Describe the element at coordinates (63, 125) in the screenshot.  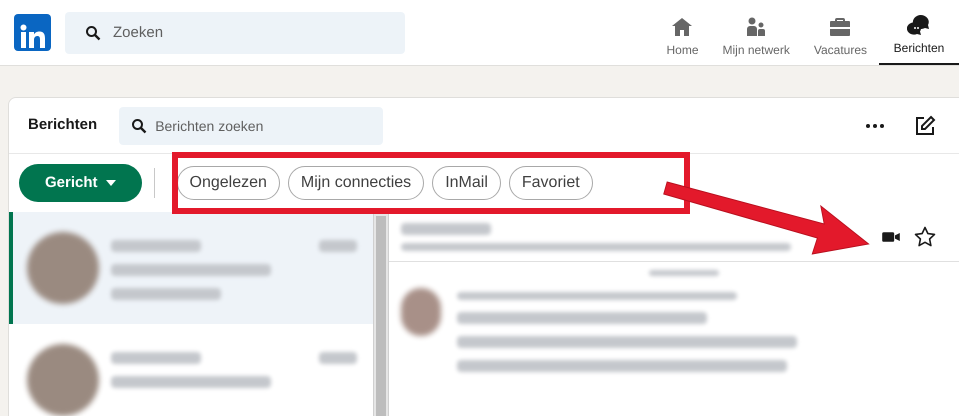
I see `panel-title: Berichten` at that location.